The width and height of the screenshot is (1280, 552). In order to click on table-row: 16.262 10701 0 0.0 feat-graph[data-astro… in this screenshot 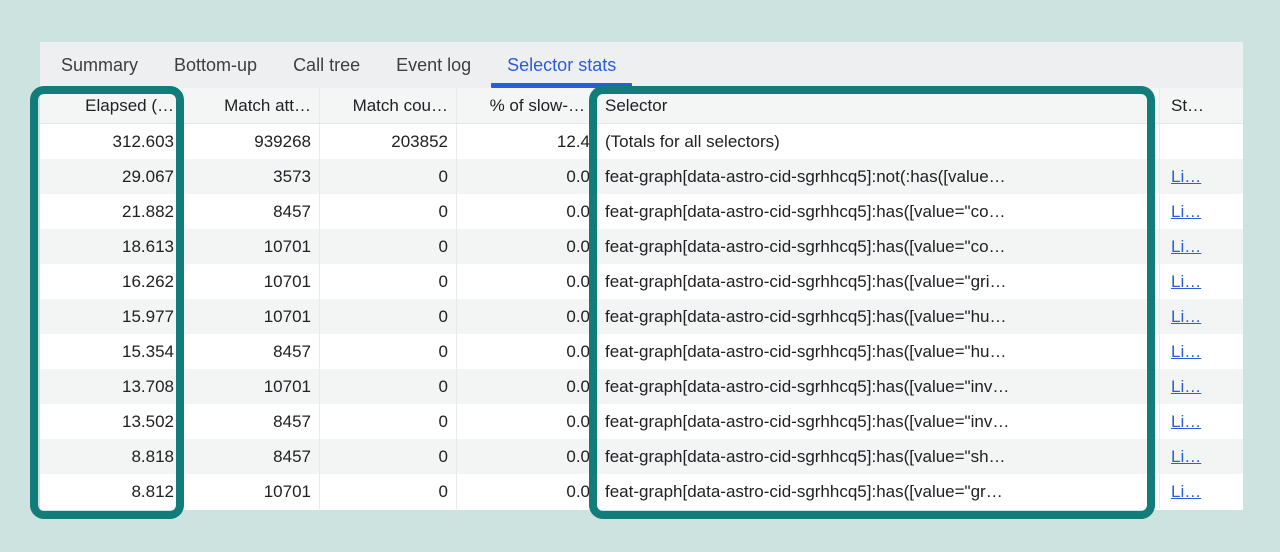, I will do `click(641, 281)`.